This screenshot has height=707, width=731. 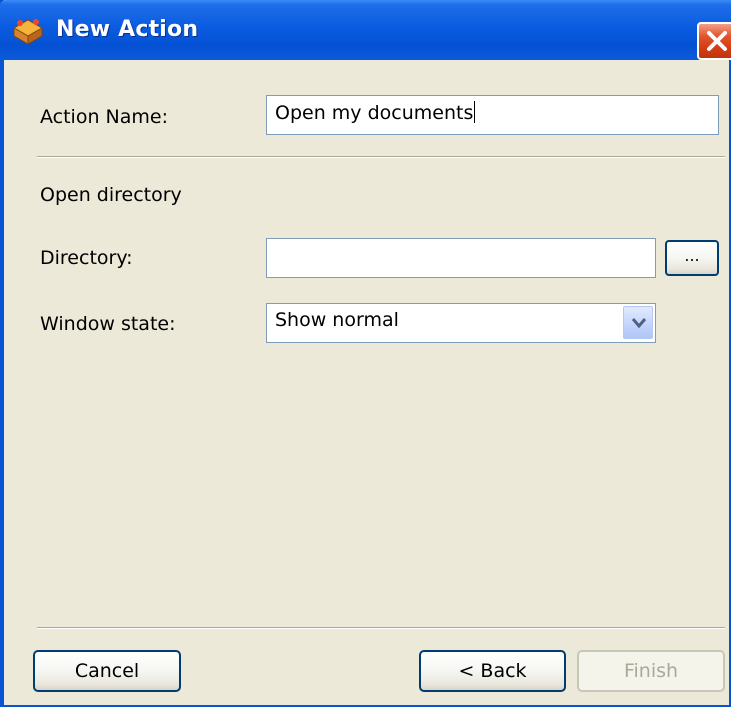 What do you see at coordinates (127, 29) in the screenshot?
I see `window-title: New Action` at bounding box center [127, 29].